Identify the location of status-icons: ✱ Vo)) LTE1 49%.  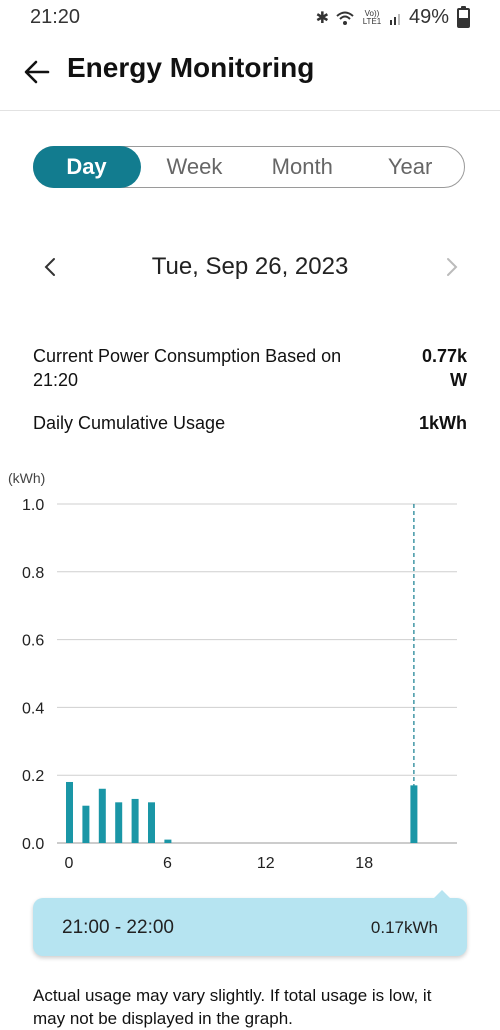
(392, 17).